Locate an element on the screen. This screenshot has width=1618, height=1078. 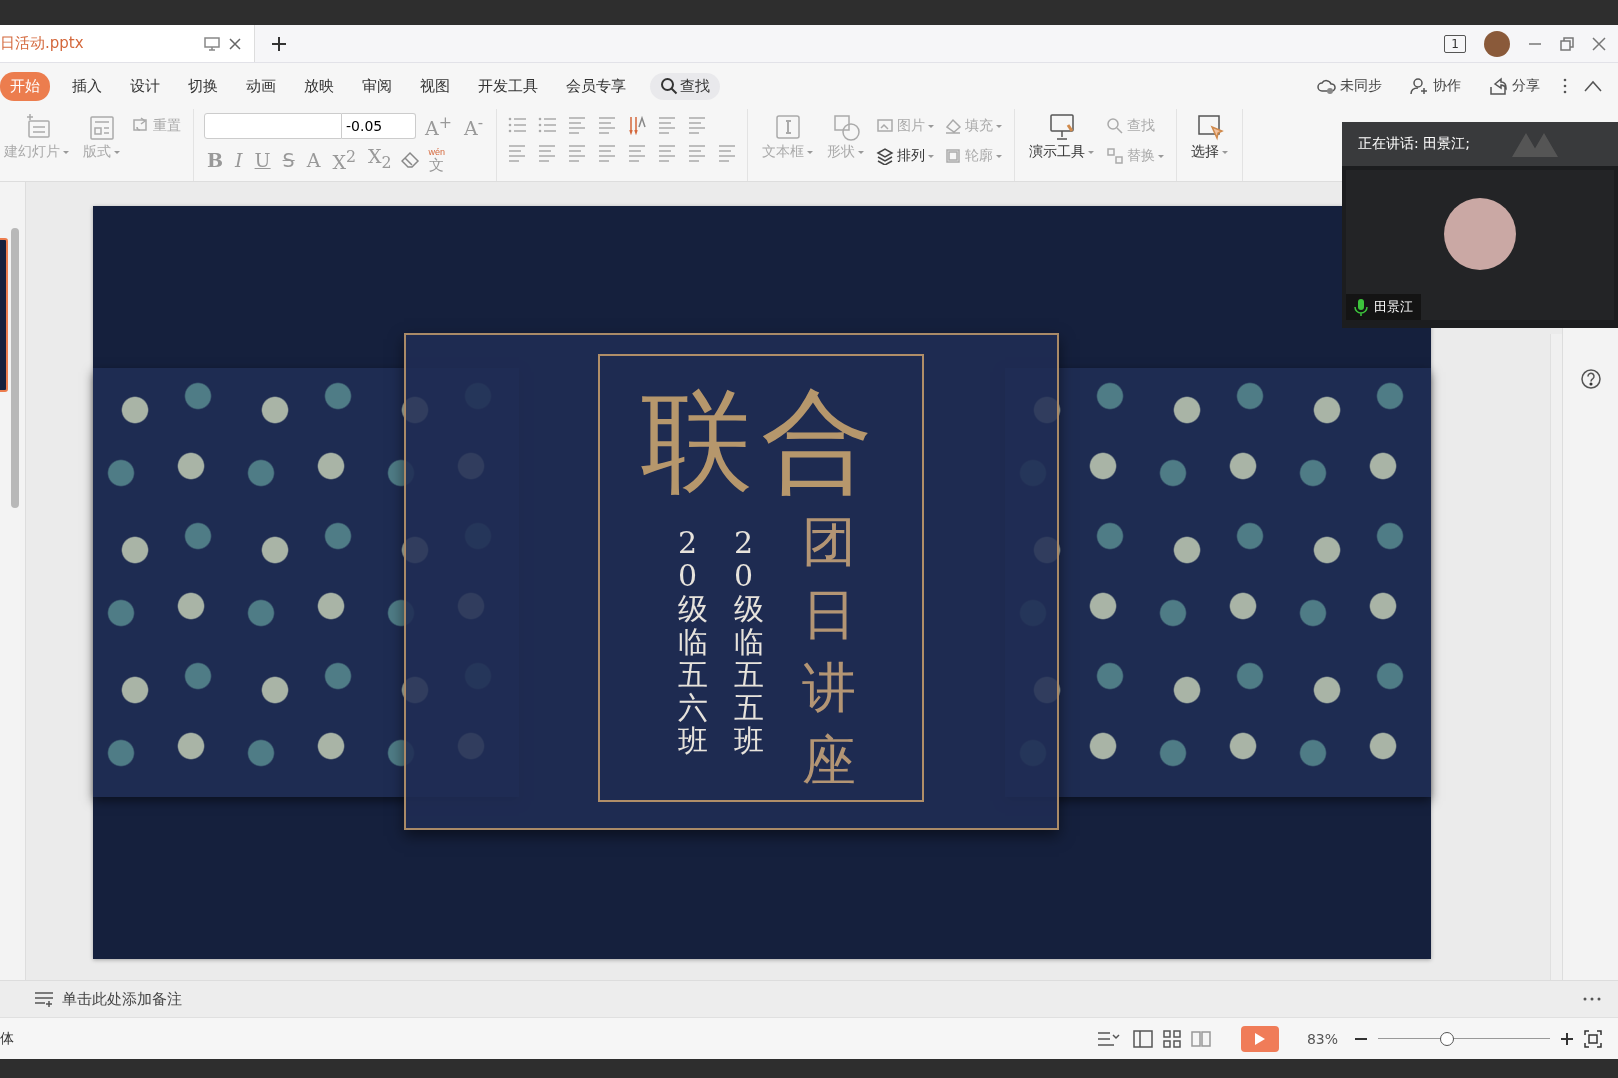
slide-title: 联合 is located at coordinates (761, 441).